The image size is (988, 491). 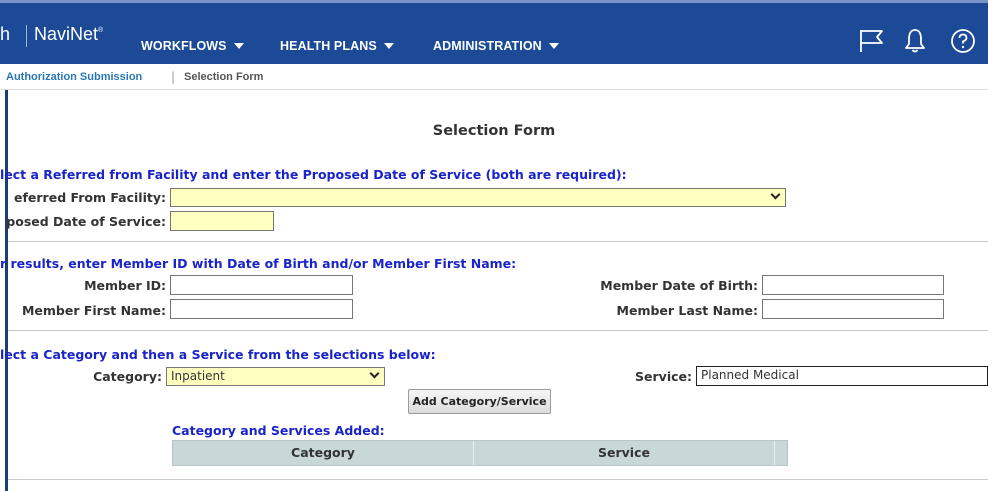 What do you see at coordinates (494, 131) in the screenshot?
I see `page-title: Selection Form` at bounding box center [494, 131].